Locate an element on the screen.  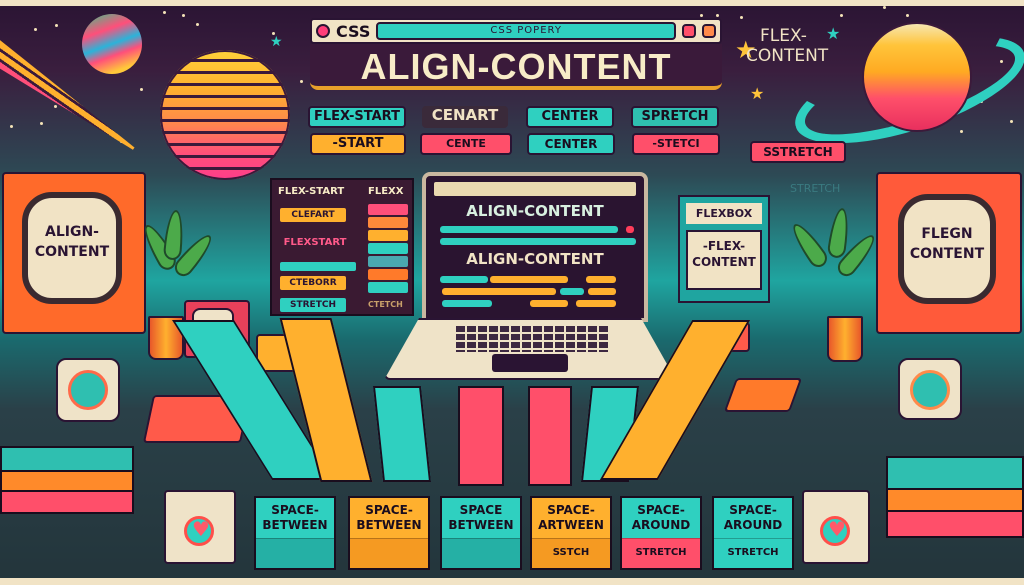
option-card-line2: AROUND is located at coordinates (661, 525).